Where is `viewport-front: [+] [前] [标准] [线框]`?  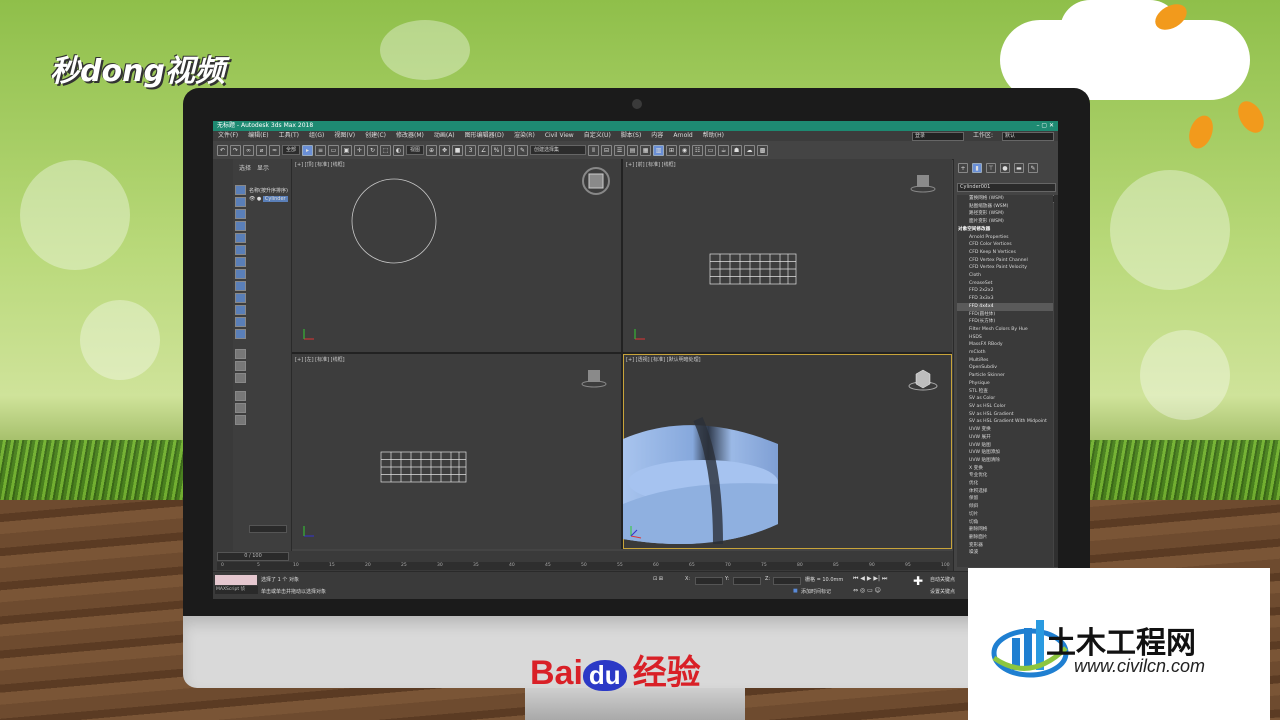 viewport-front: [+] [前] [标准] [线框] is located at coordinates (787, 255).